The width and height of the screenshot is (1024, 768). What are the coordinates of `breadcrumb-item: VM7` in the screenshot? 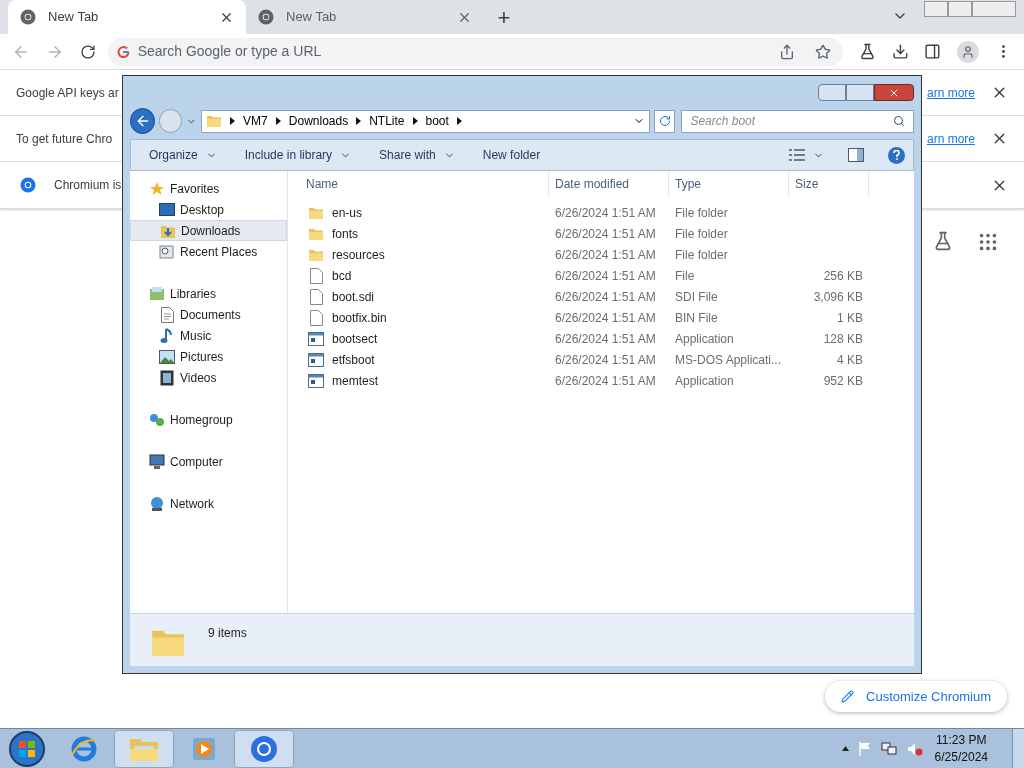 It's located at (255, 121).